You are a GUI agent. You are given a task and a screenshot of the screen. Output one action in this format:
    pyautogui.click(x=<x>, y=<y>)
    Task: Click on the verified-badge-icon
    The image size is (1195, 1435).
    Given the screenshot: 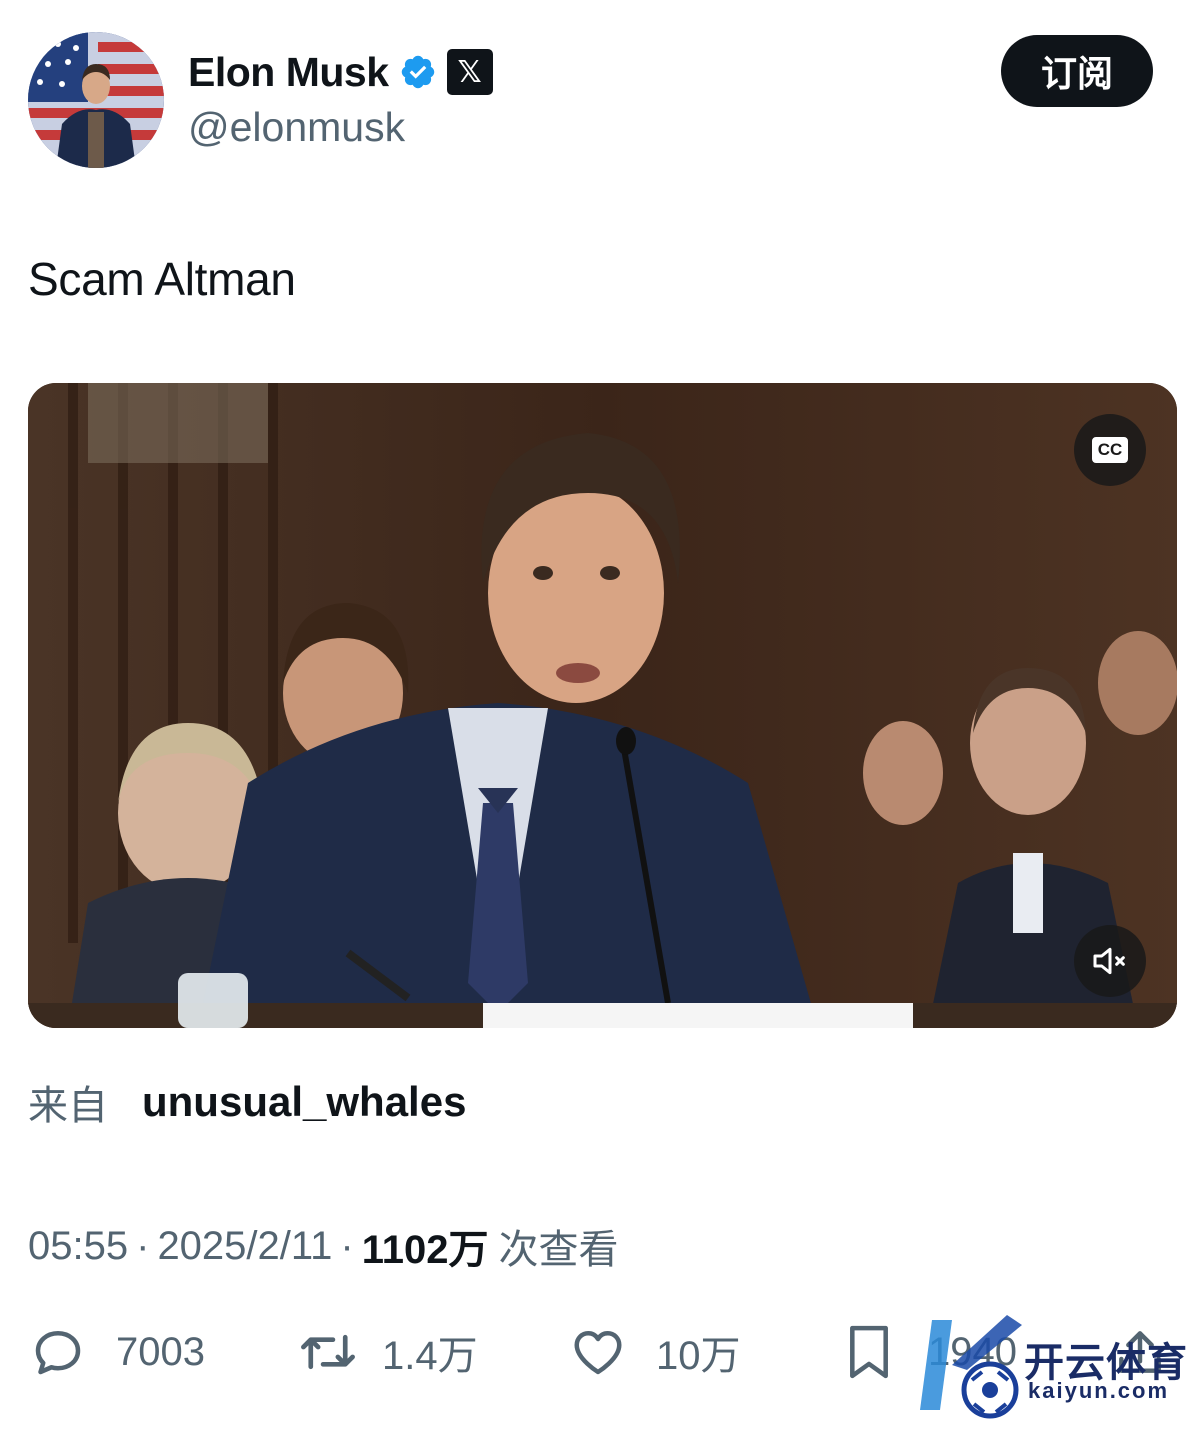 What is the action you would take?
    pyautogui.click(x=417, y=72)
    